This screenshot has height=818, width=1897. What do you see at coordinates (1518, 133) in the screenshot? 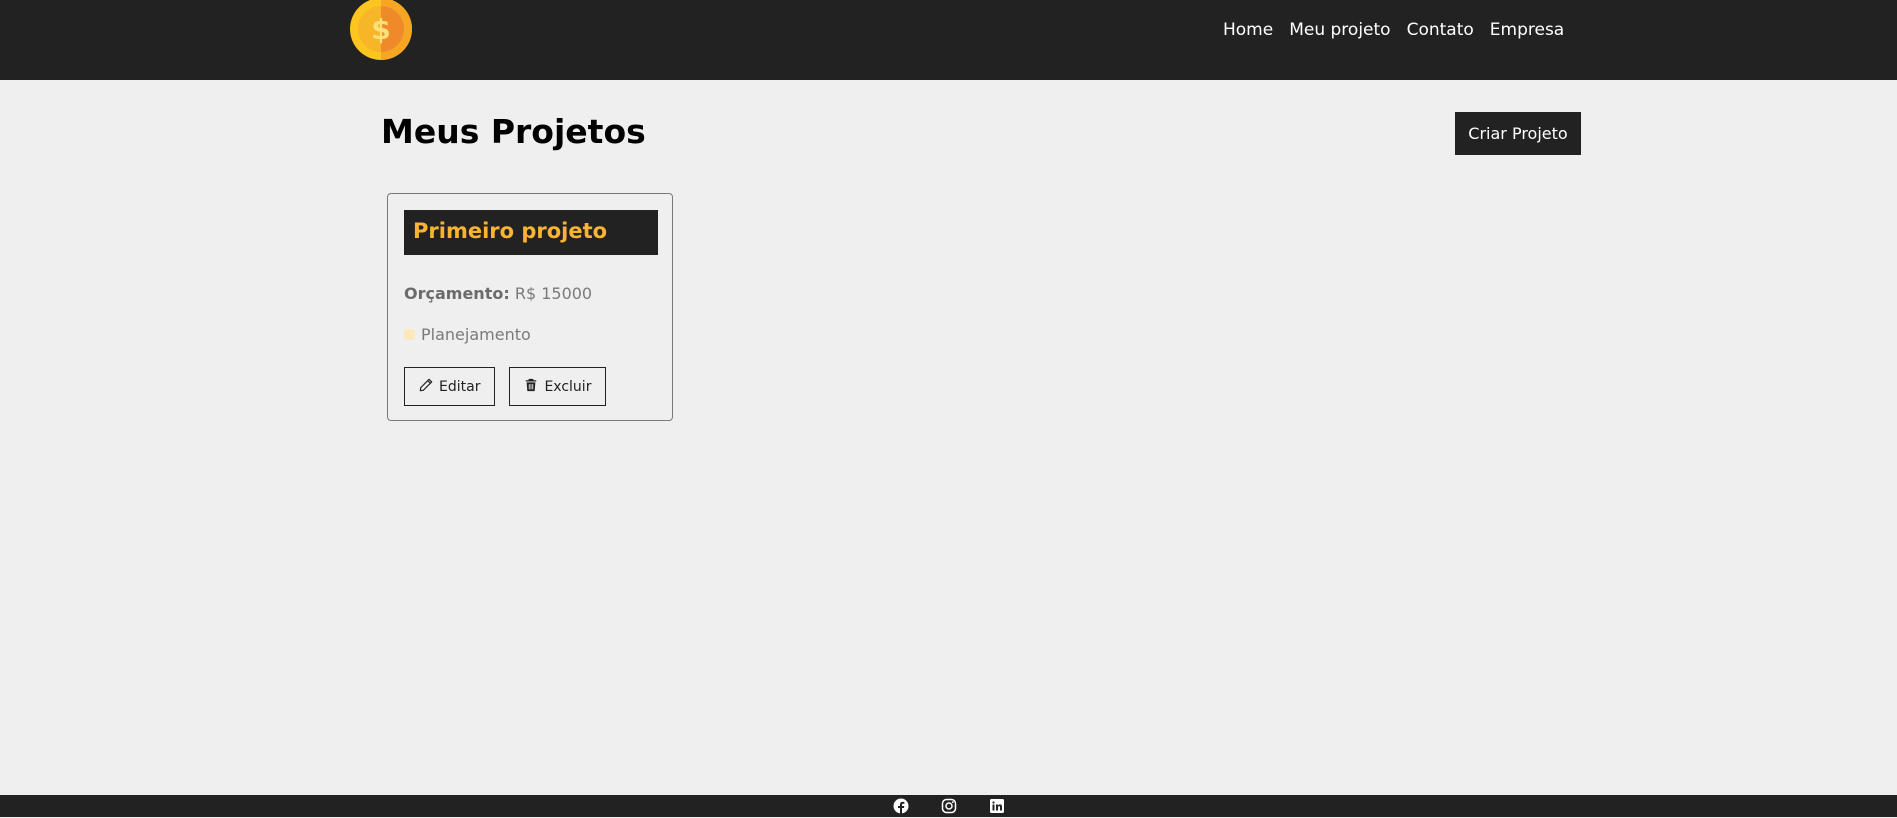
I see `create-project-button: Criar Projeto` at bounding box center [1518, 133].